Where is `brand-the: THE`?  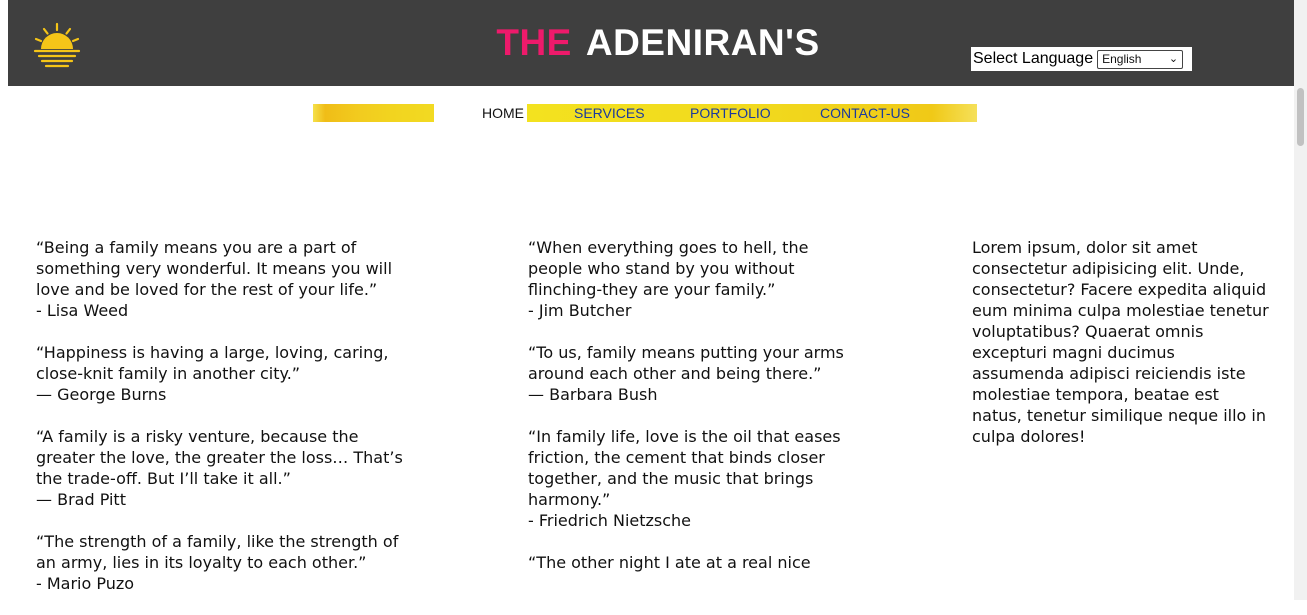
brand-the: THE is located at coordinates (534, 42).